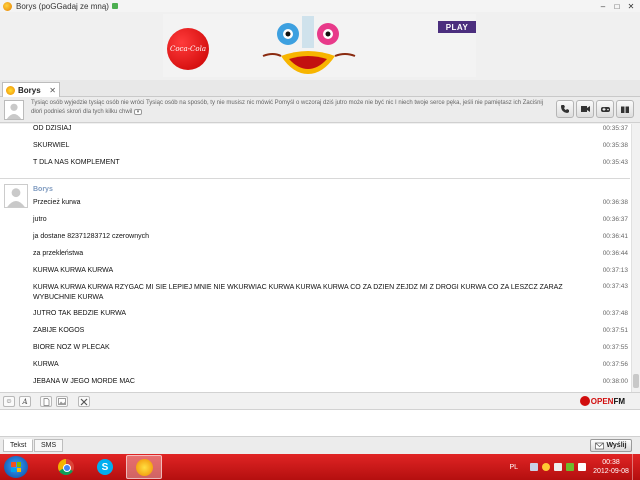 The width and height of the screenshot is (640, 480). Describe the element at coordinates (631, 6) in the screenshot. I see `close-button: ✕` at that location.